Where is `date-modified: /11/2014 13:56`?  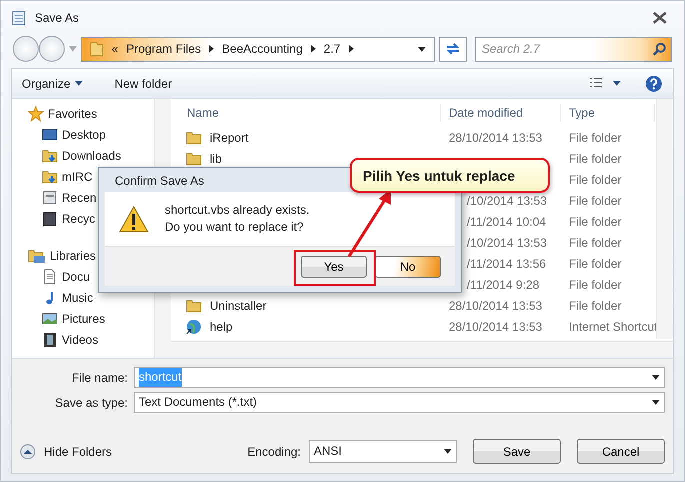 date-modified: /11/2014 13:56 is located at coordinates (506, 263).